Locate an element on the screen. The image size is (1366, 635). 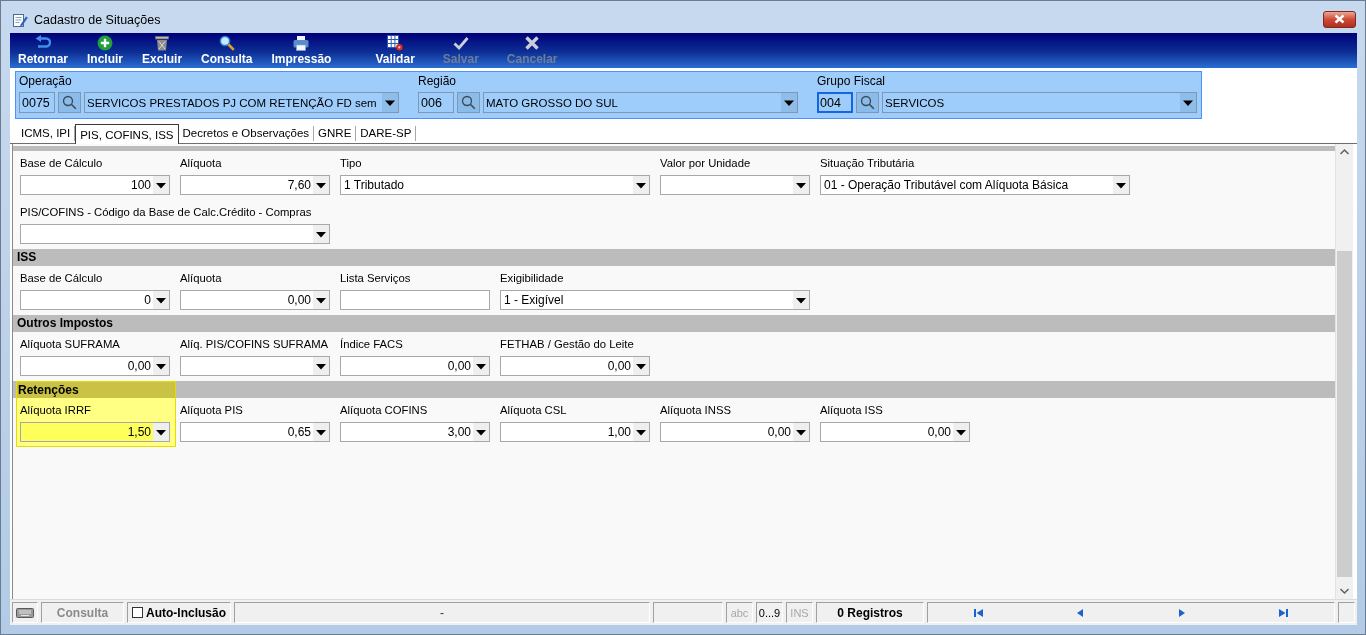
dropdown: SERVICOS is located at coordinates (1039, 102).